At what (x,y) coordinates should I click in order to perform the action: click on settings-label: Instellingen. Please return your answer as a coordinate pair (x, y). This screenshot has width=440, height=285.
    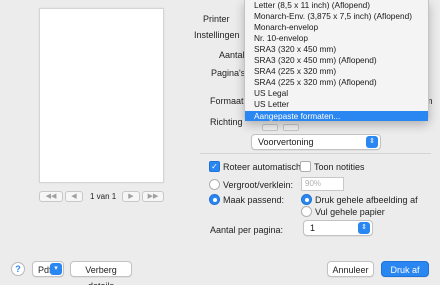
    Looking at the image, I should click on (217, 35).